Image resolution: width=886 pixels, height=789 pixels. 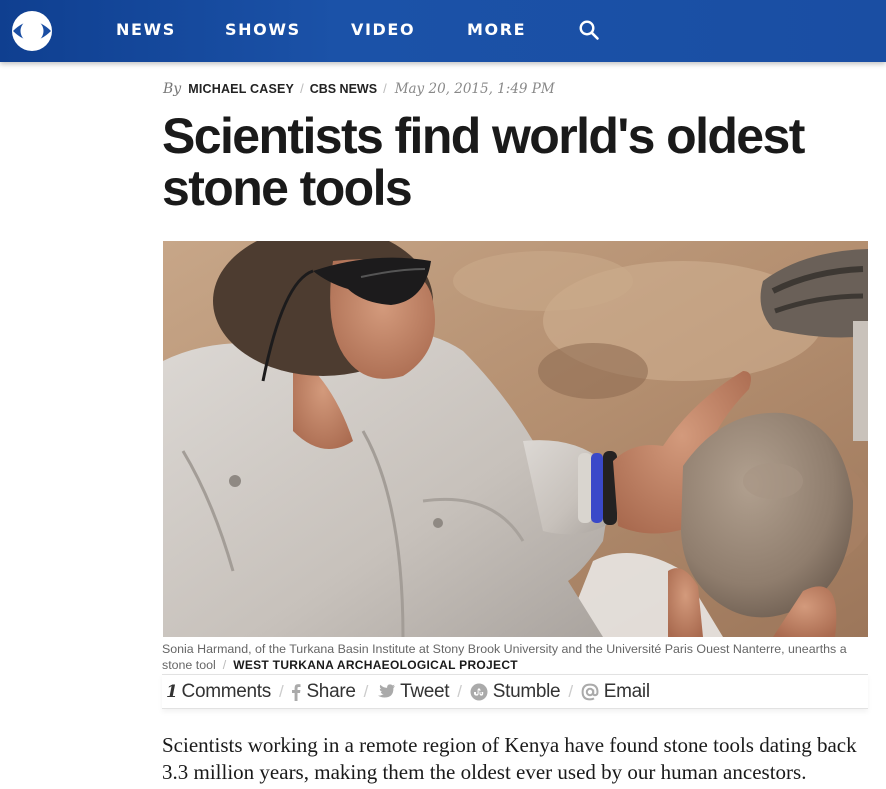 I want to click on email-button: Email, so click(x=615, y=692).